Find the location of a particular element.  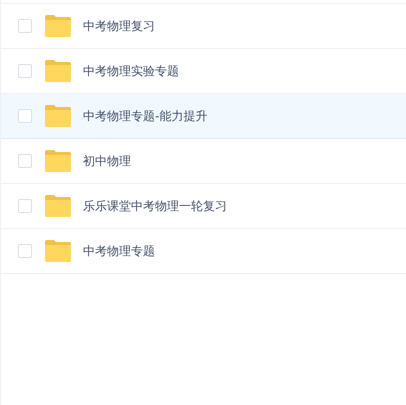

file-row: 中考物理专题-能力提升 is located at coordinates (203, 116).